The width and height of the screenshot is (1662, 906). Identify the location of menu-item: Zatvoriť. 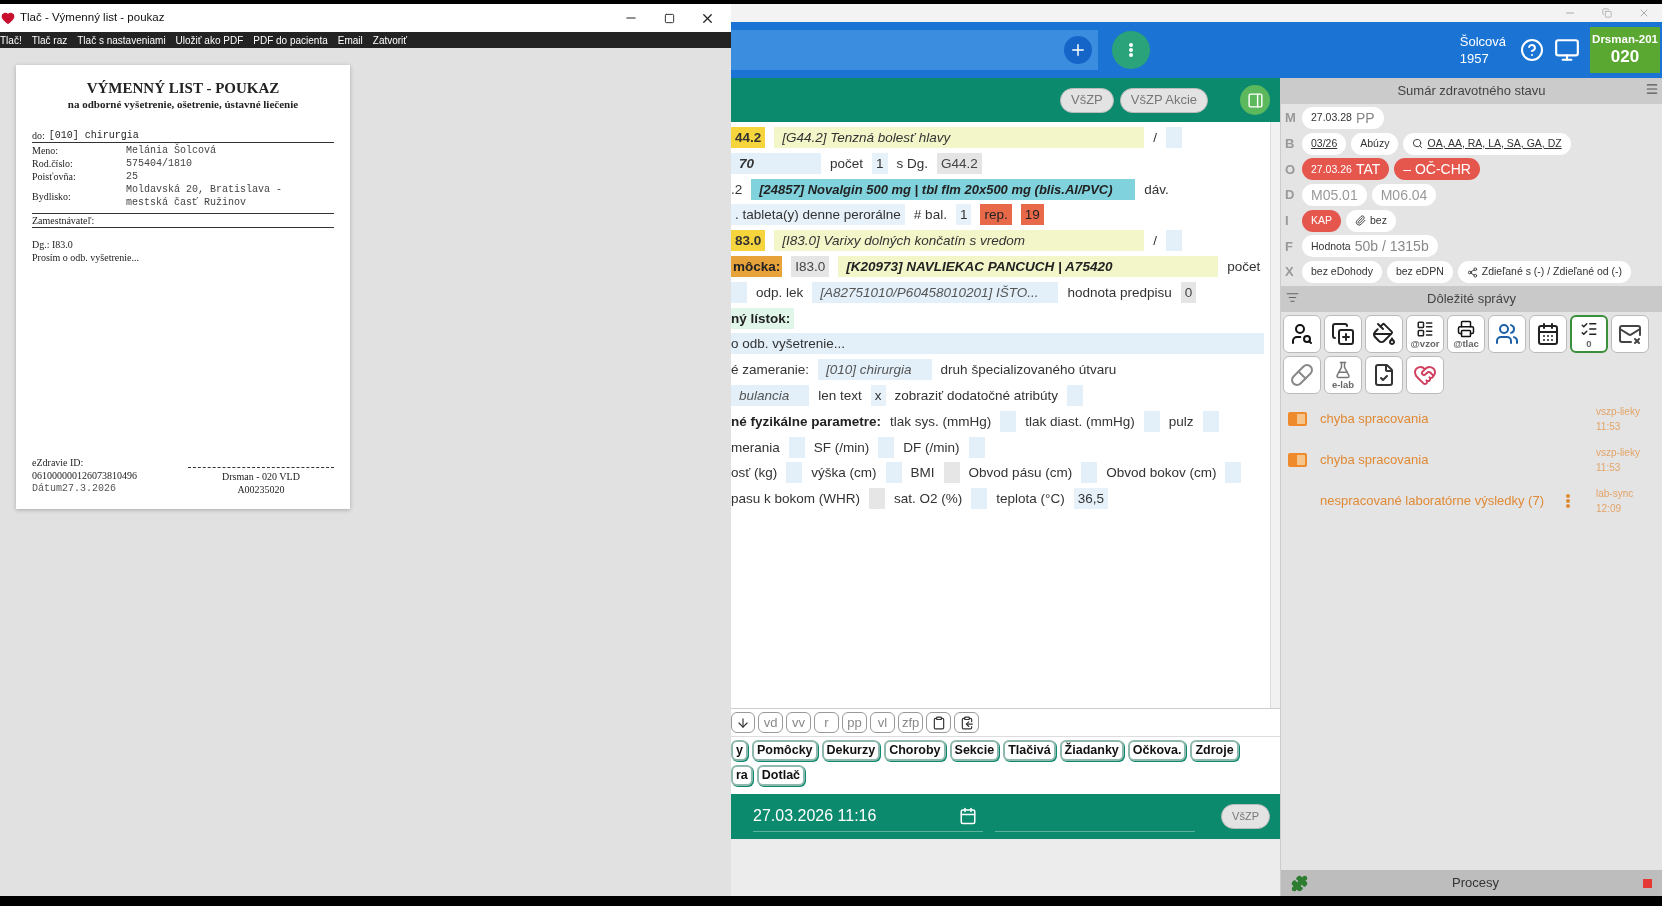
(390, 40).